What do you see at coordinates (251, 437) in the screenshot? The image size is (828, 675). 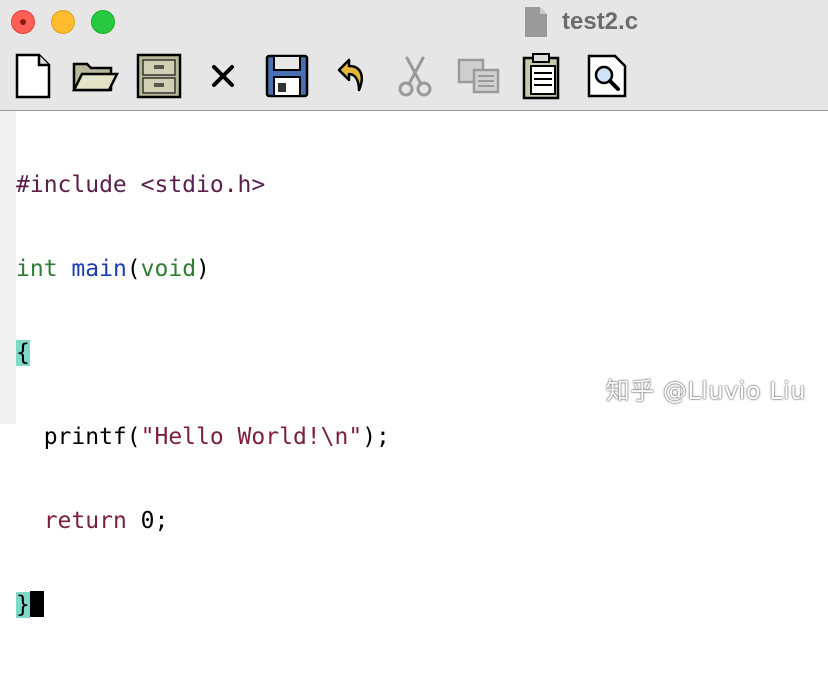 I see `code-token: "Hello World!\n"` at bounding box center [251, 437].